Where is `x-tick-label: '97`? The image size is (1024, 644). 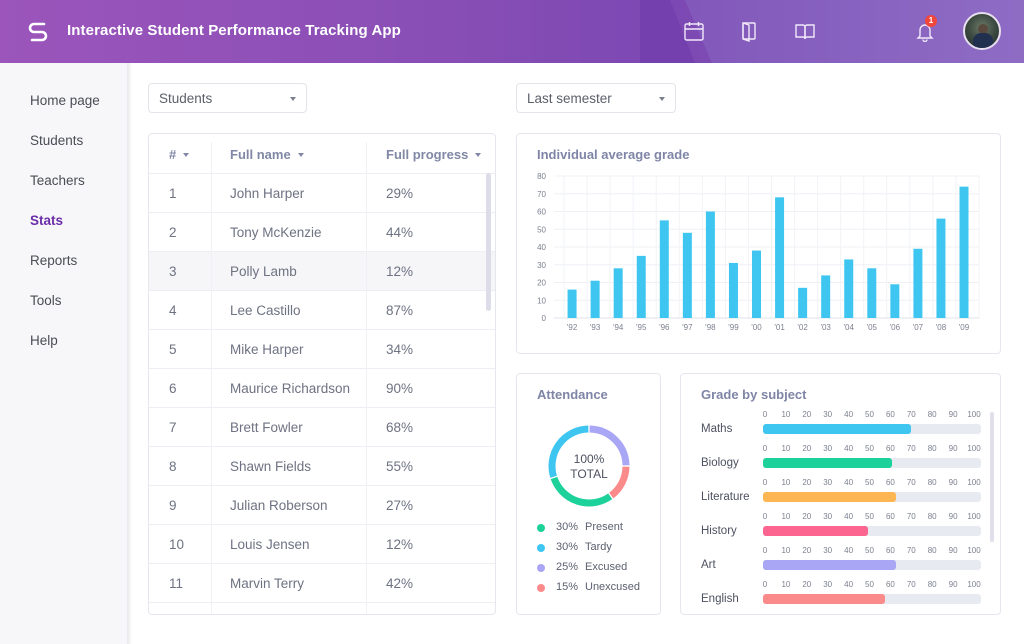
x-tick-label: '97 is located at coordinates (687, 327).